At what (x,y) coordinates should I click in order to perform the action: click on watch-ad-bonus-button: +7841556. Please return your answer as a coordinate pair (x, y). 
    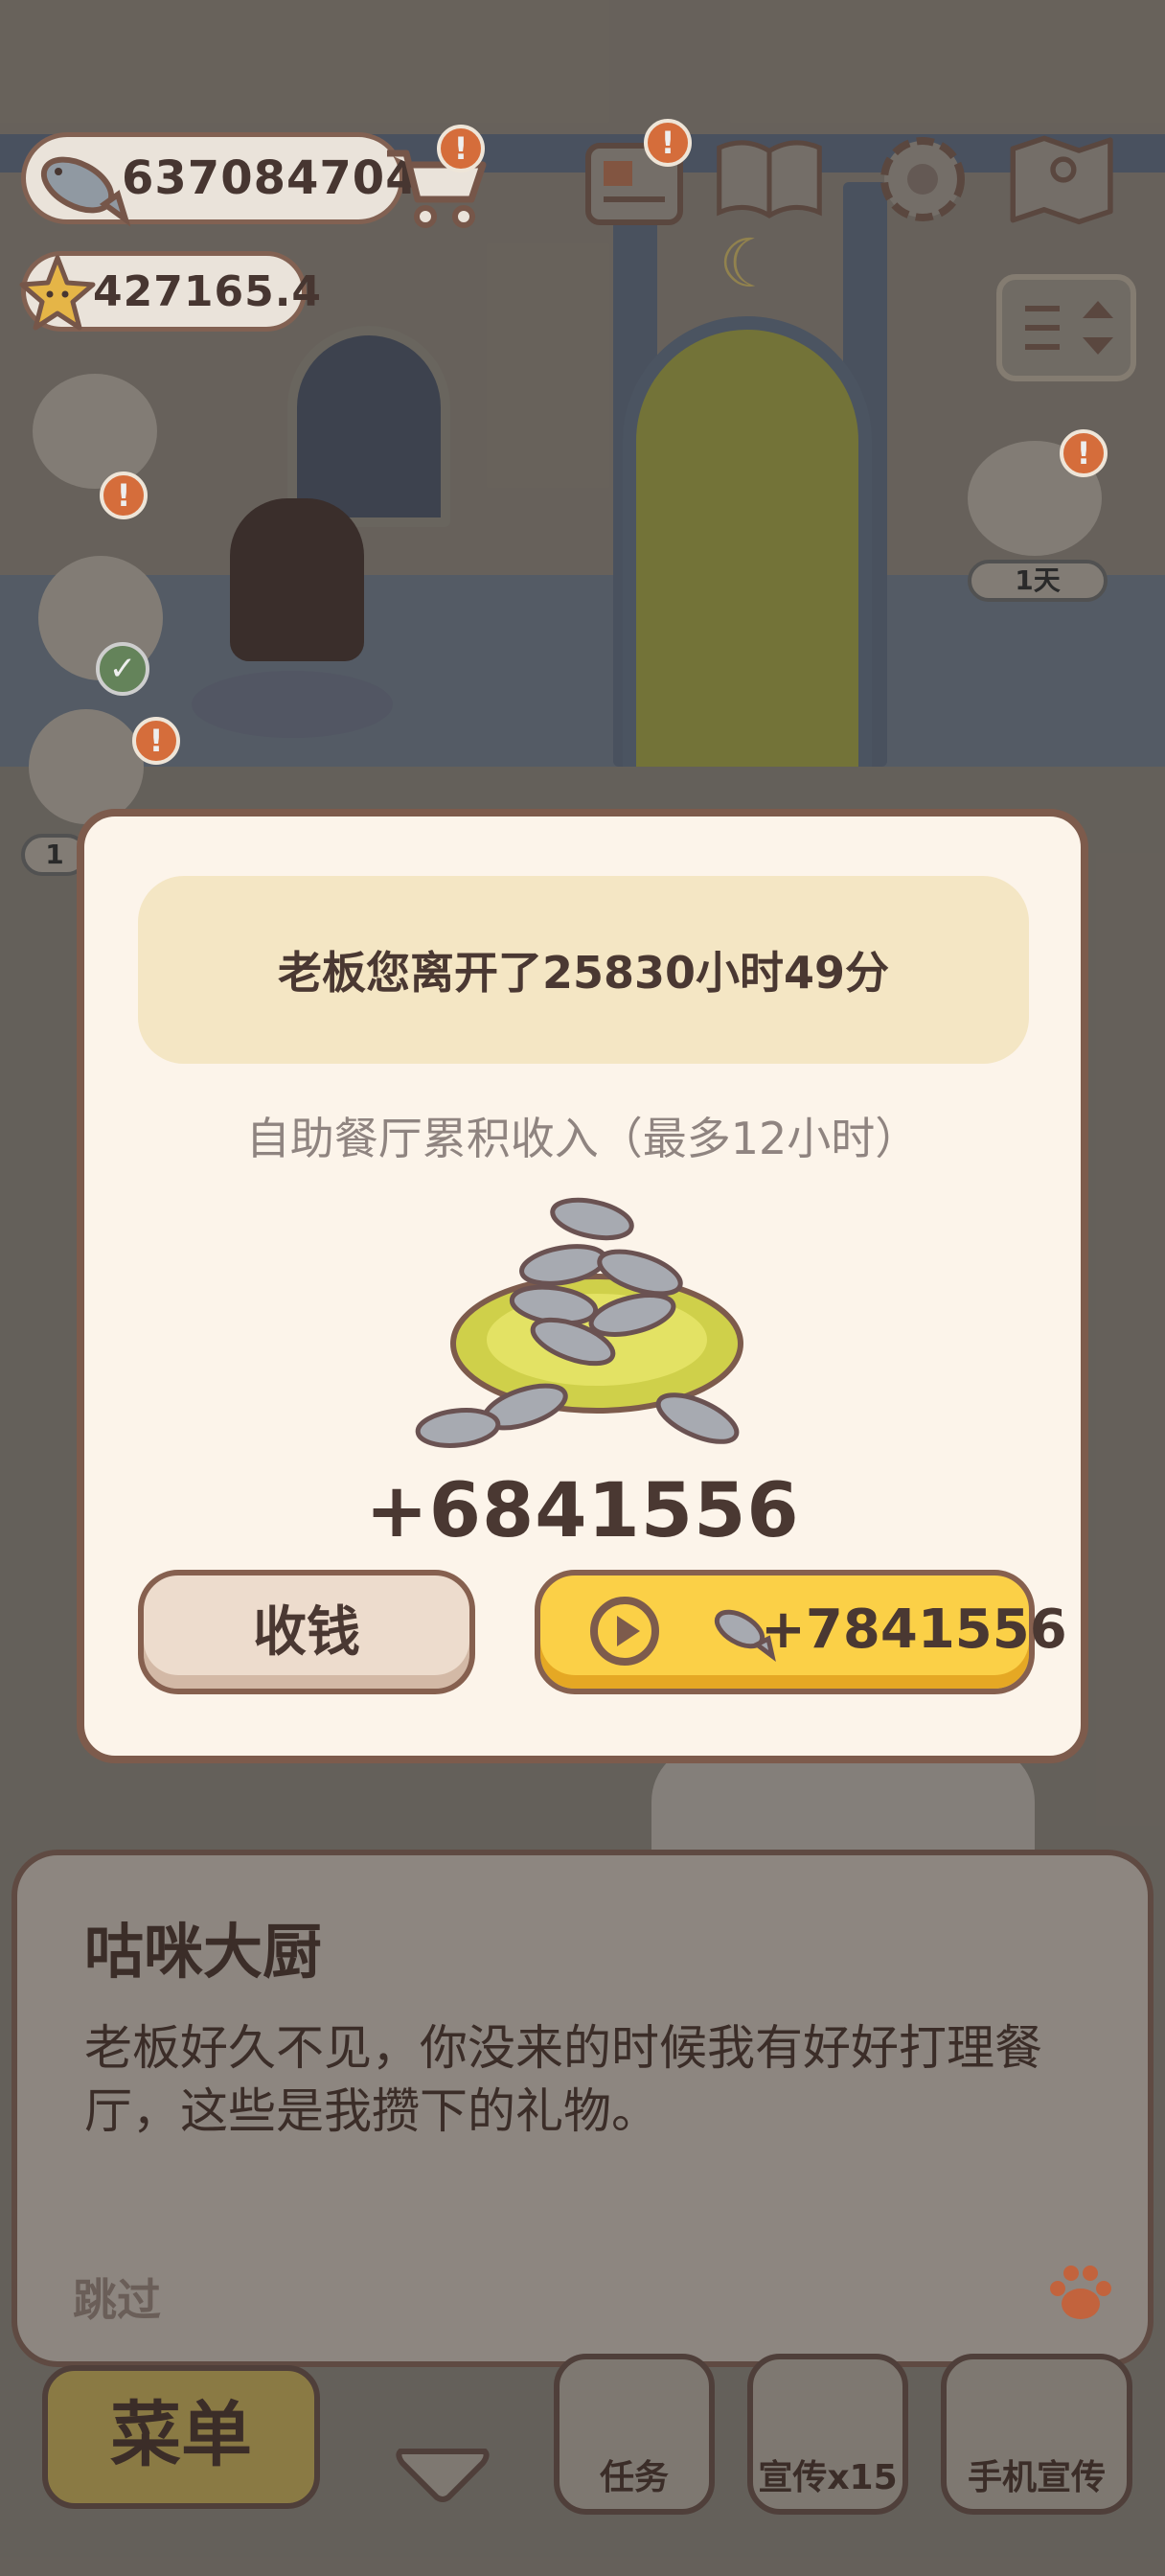
    Looking at the image, I should click on (801, 1632).